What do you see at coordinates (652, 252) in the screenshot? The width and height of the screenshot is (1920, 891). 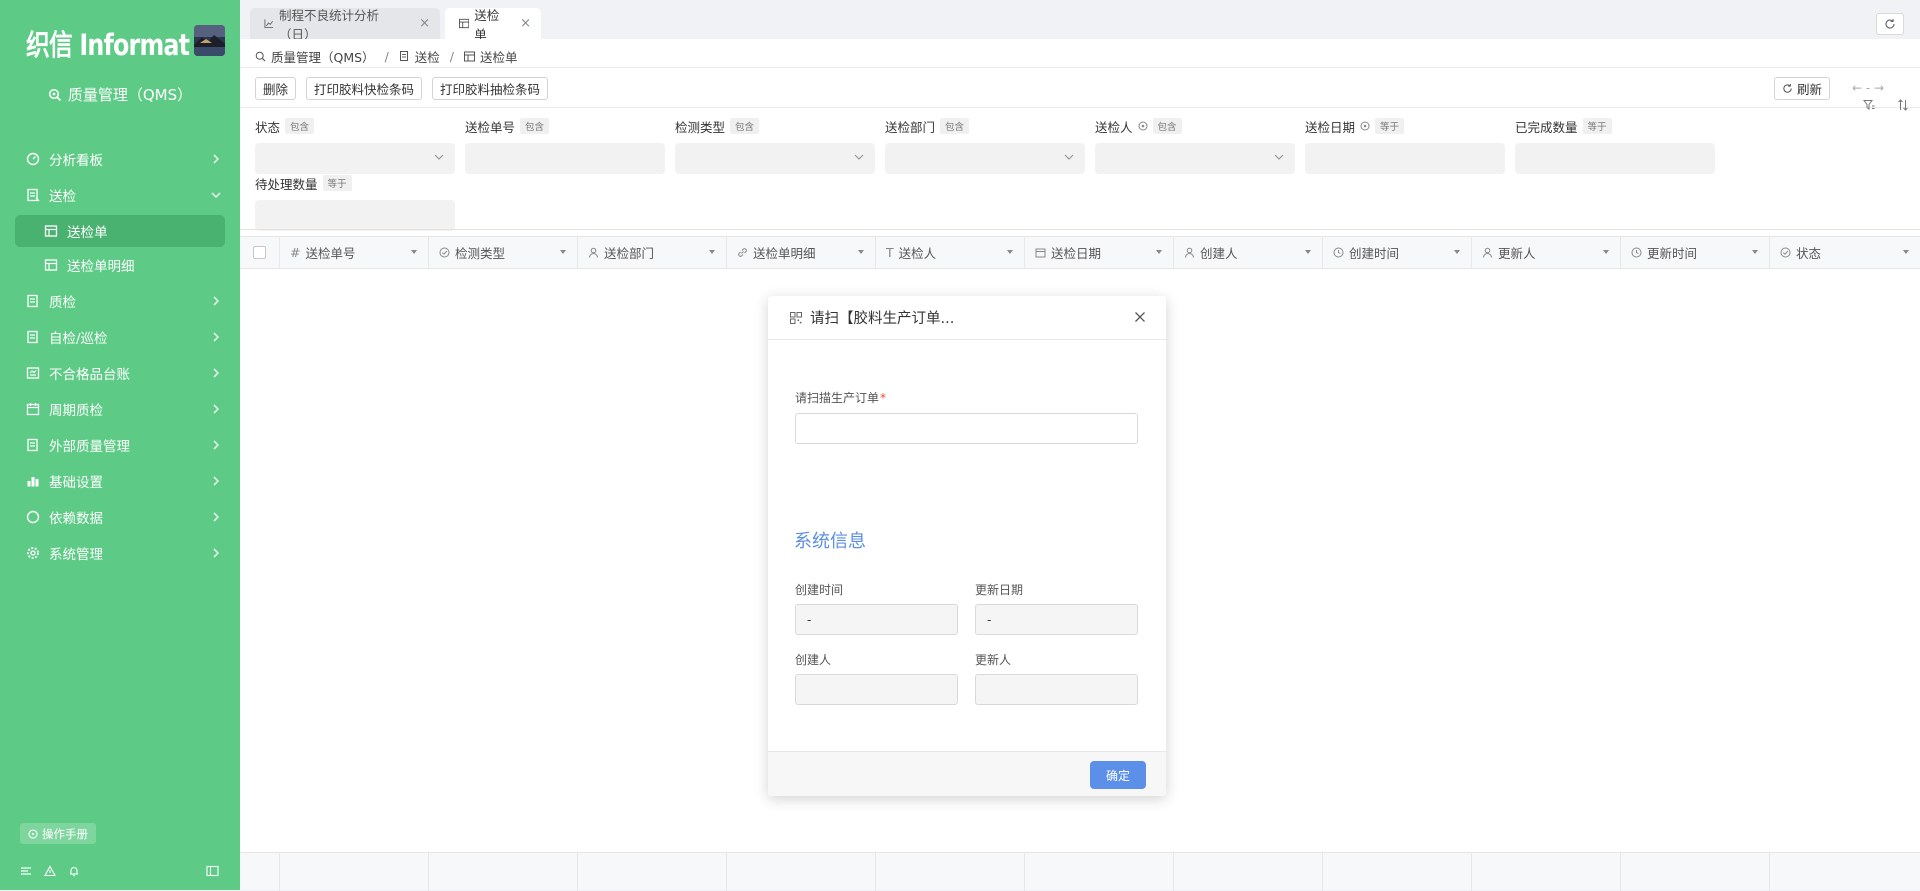 I see `column-header-department: 送检部门` at bounding box center [652, 252].